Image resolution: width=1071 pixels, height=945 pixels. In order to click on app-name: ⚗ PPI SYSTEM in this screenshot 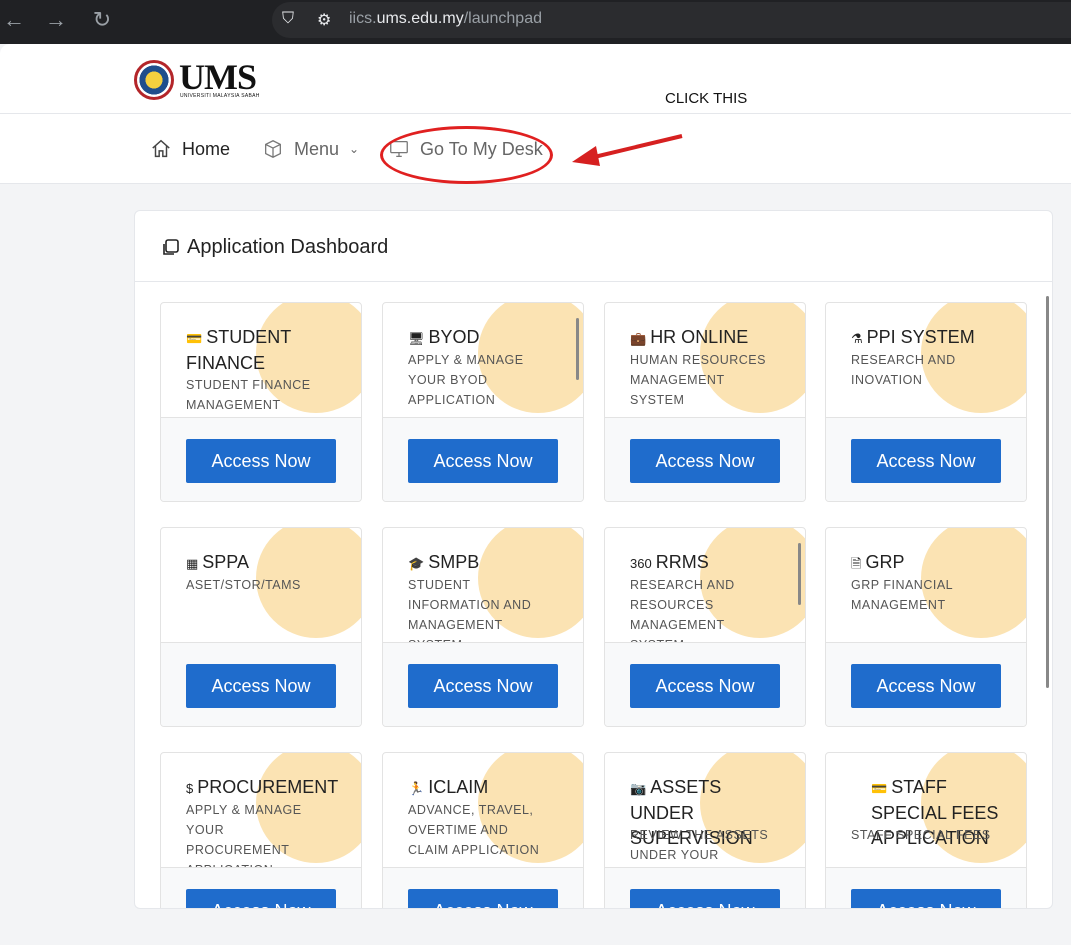, I will do `click(926, 338)`.